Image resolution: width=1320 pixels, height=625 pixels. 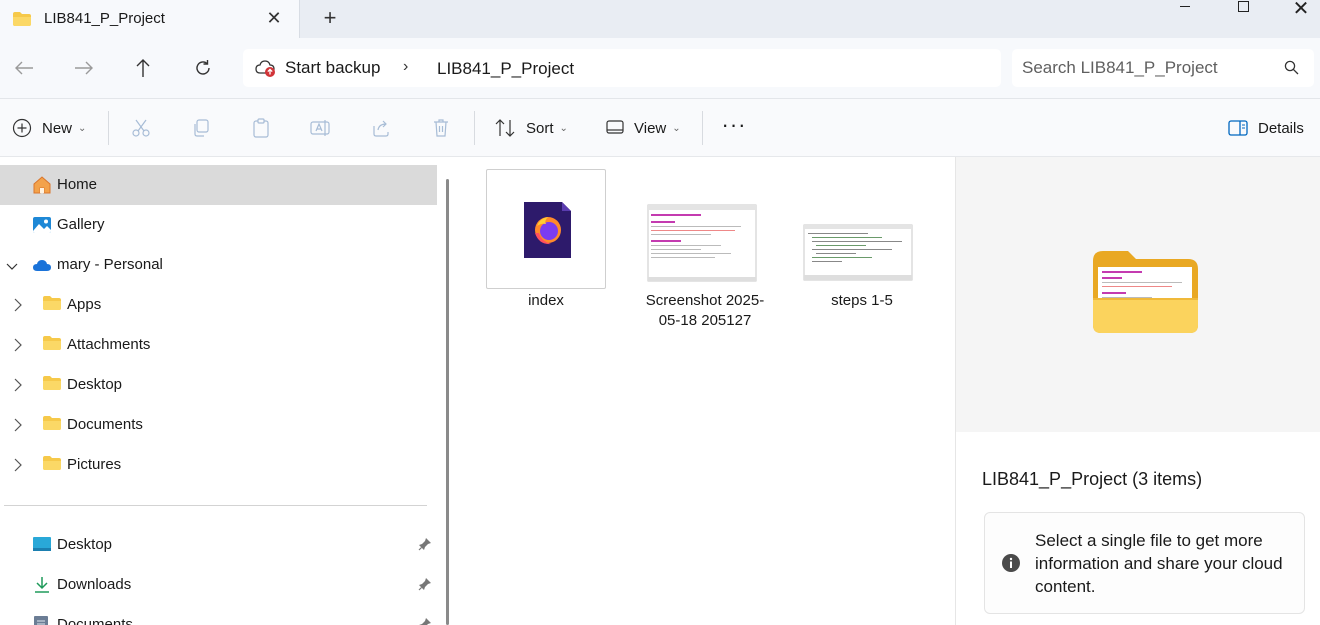 What do you see at coordinates (94, 464) in the screenshot?
I see `sidebar-item-label: Pictures` at bounding box center [94, 464].